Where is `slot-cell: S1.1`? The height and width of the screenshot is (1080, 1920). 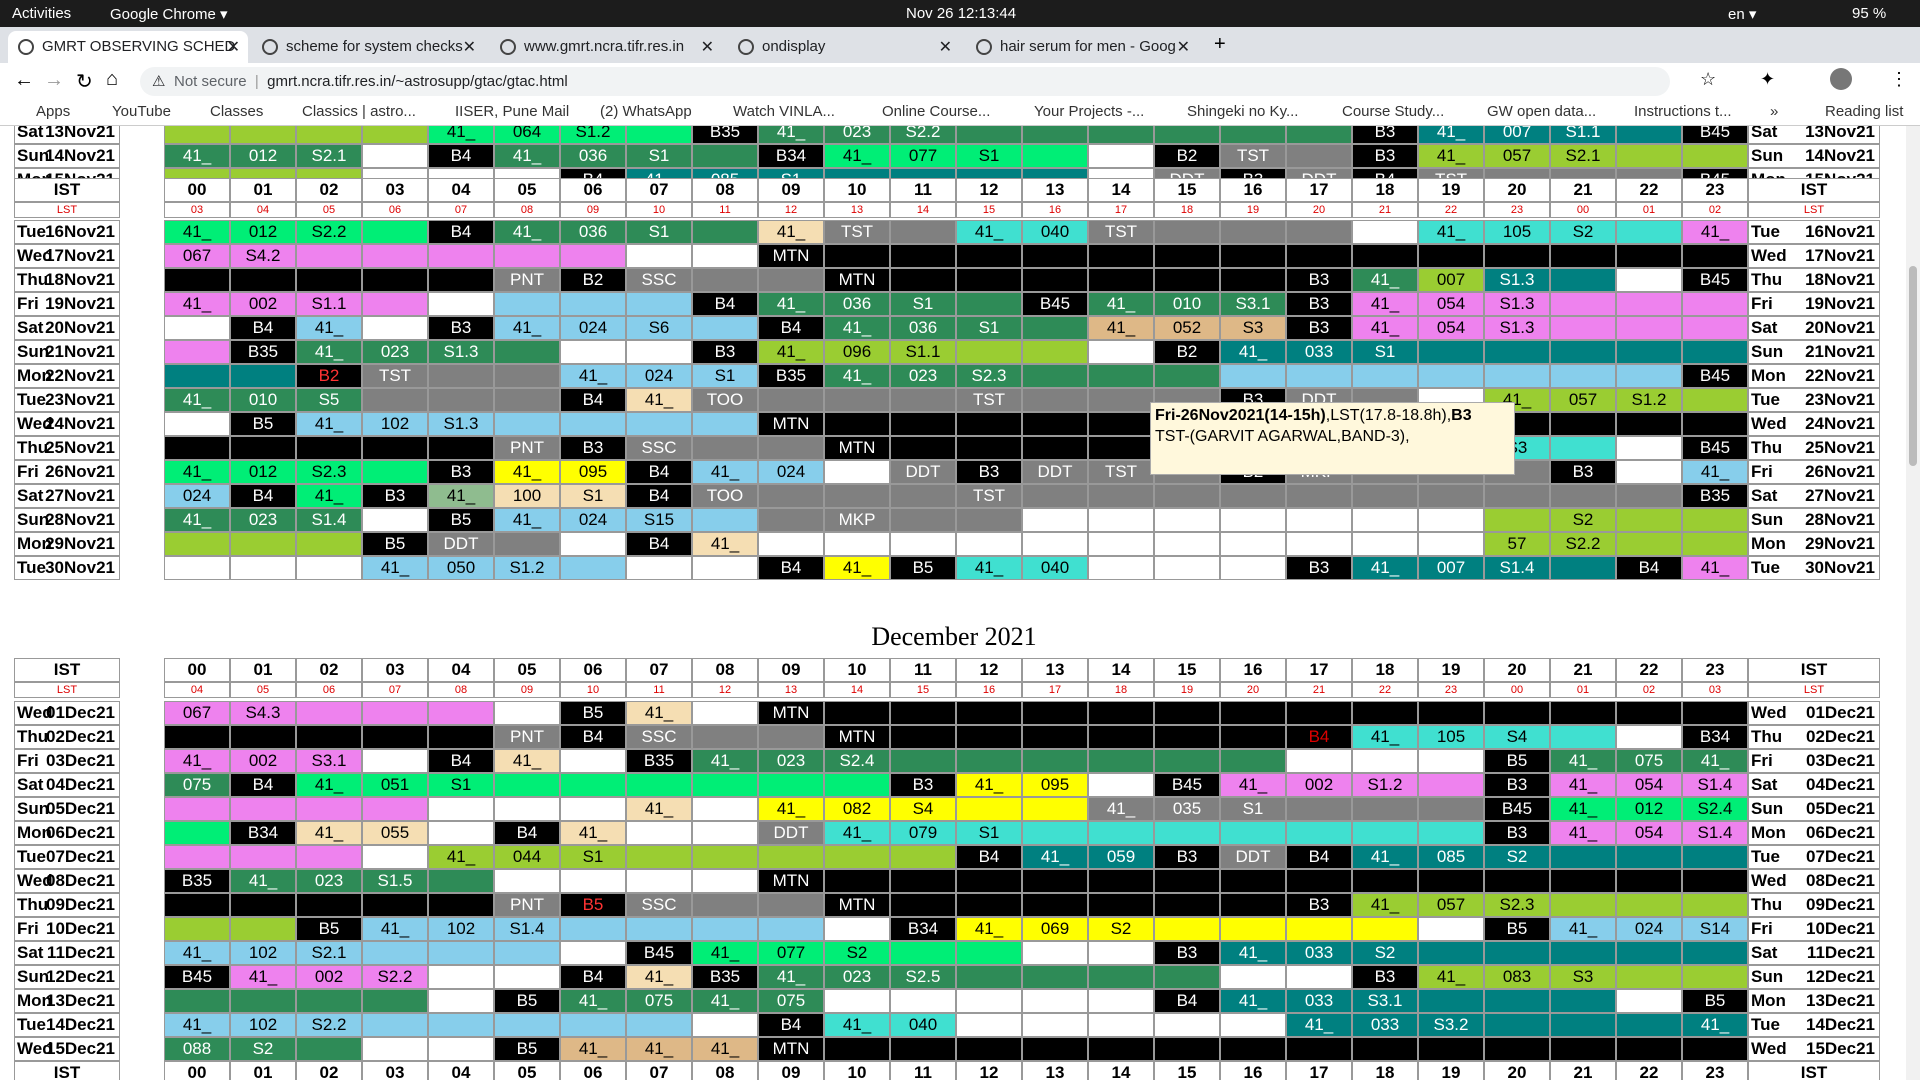 slot-cell: S1.1 is located at coordinates (1583, 135).